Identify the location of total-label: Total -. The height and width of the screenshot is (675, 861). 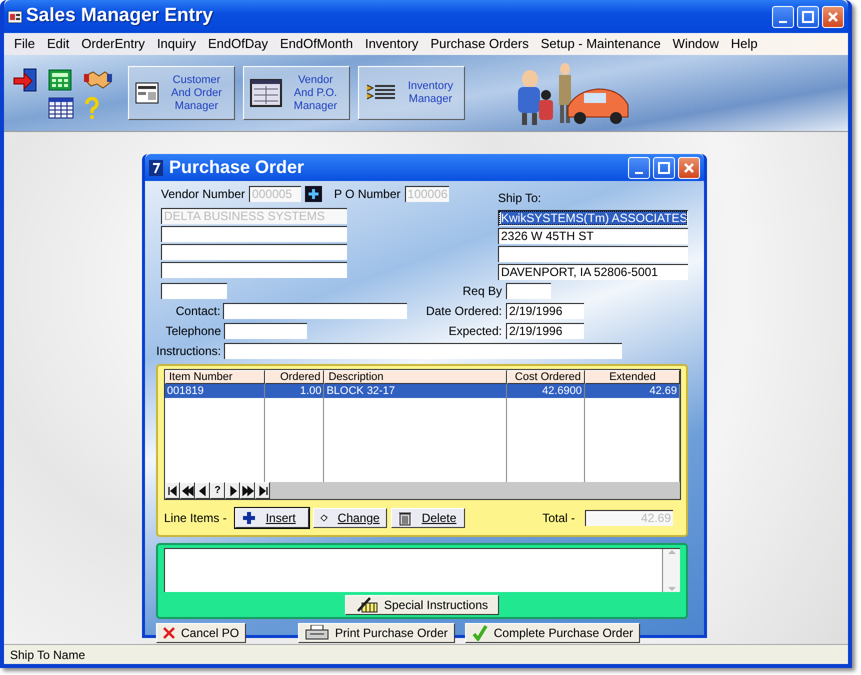
(558, 518).